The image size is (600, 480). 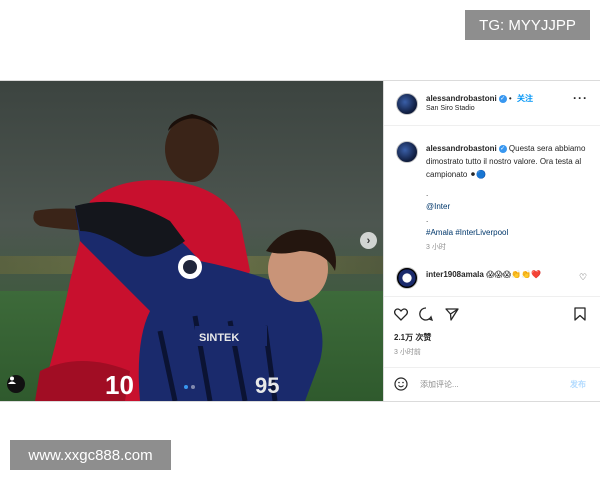 What do you see at coordinates (450, 108) in the screenshot?
I see `post-location: San Siro Stadio` at bounding box center [450, 108].